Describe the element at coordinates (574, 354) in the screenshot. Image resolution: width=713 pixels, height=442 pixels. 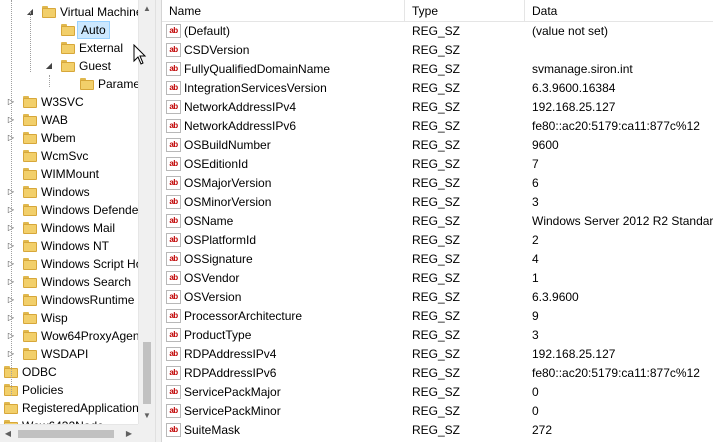
I see `value-data: 192.168.25.127` at that location.